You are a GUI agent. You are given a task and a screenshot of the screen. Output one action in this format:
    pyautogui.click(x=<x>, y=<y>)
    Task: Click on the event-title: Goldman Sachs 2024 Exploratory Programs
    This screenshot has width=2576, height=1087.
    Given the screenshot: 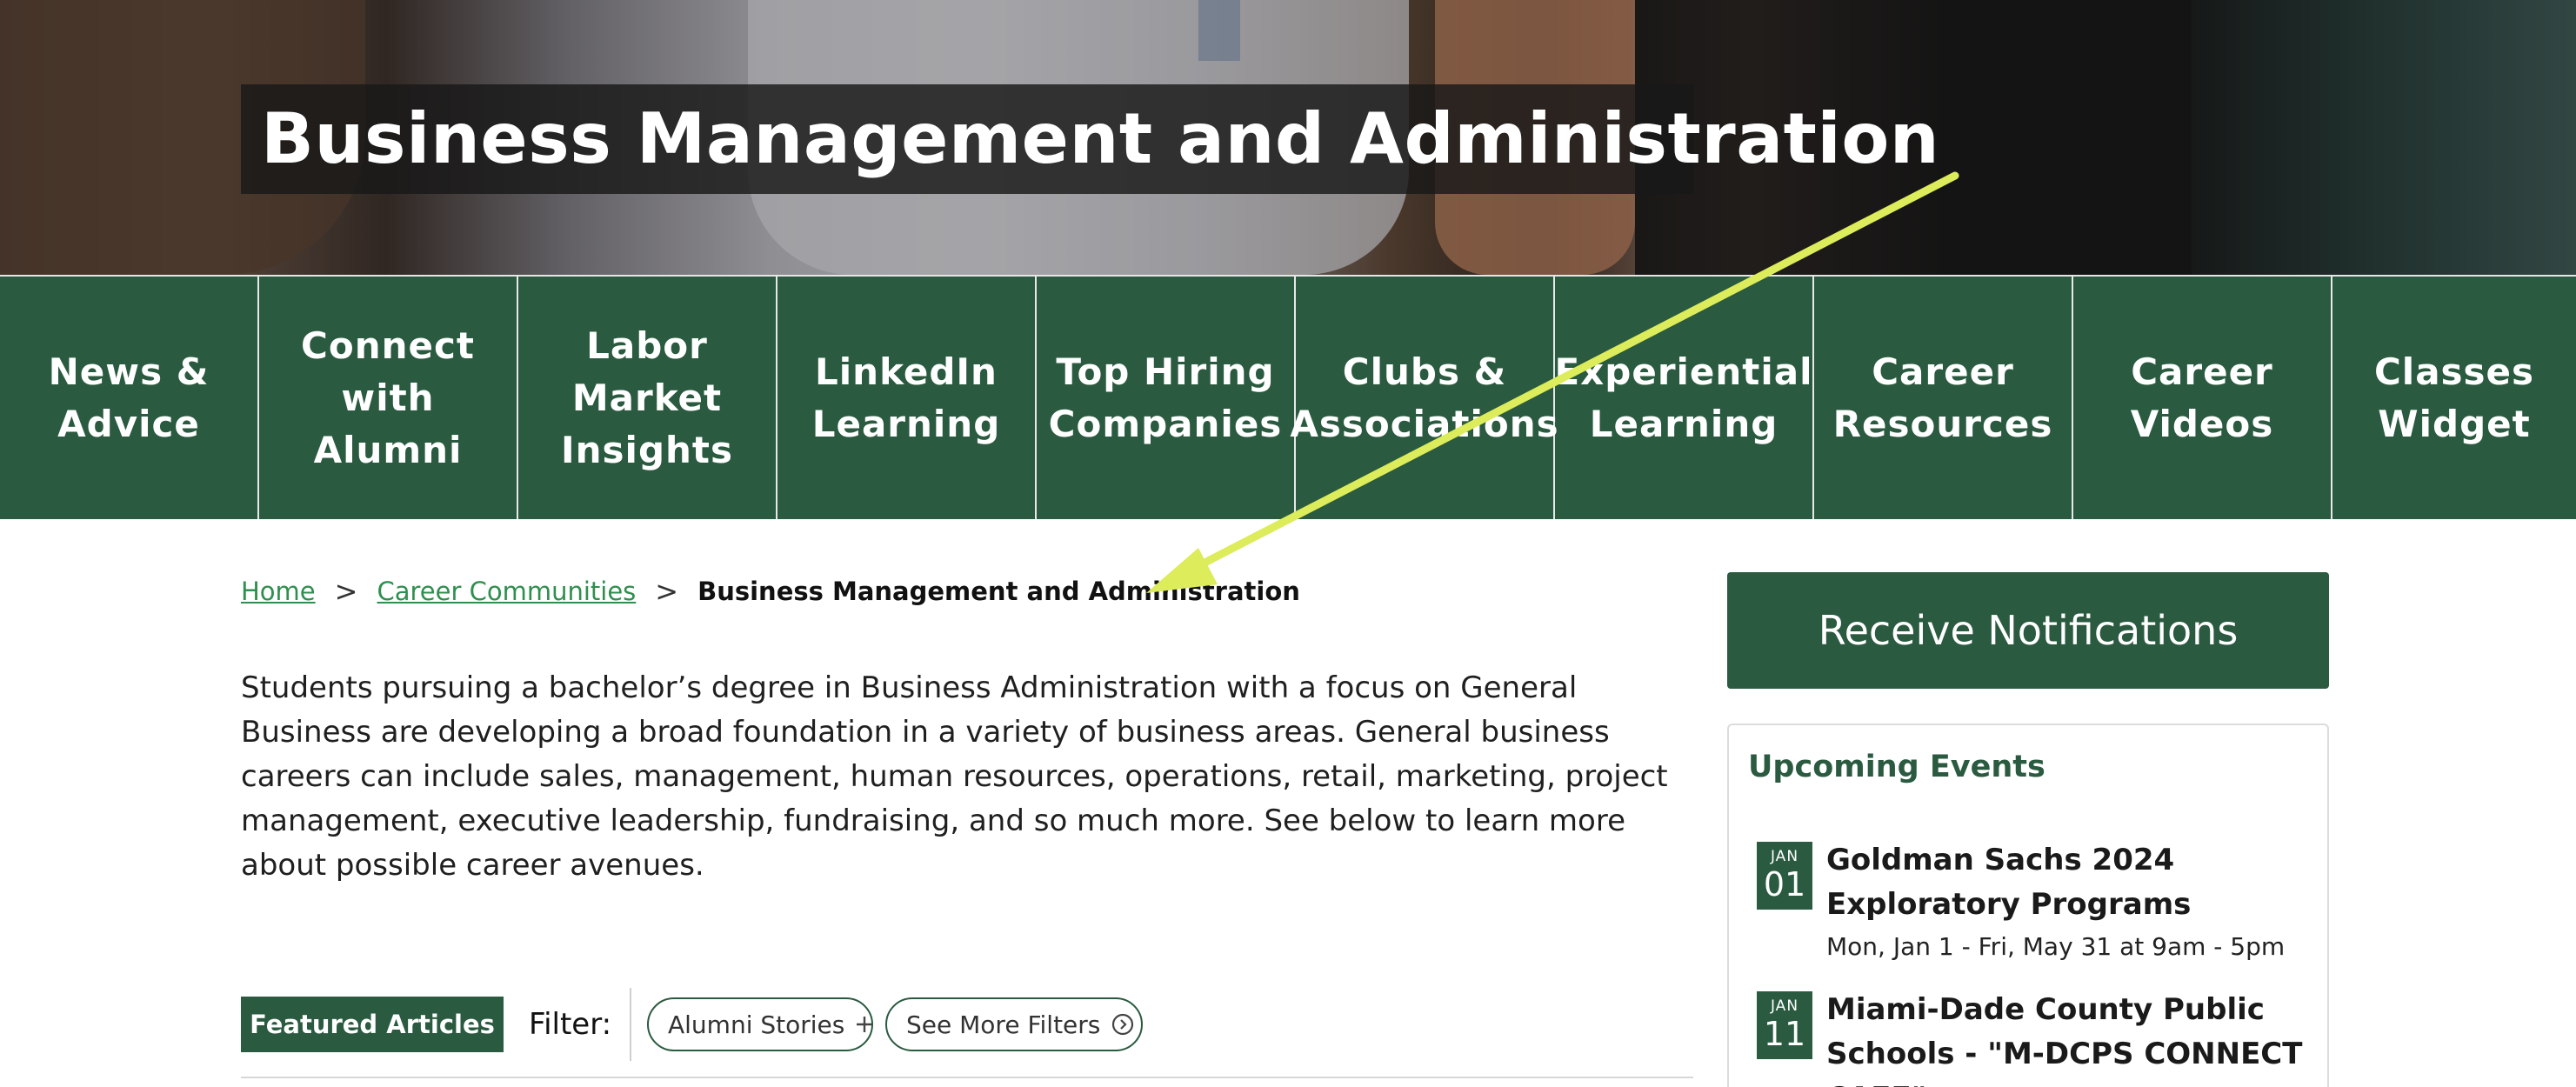 What is the action you would take?
    pyautogui.click(x=2069, y=882)
    